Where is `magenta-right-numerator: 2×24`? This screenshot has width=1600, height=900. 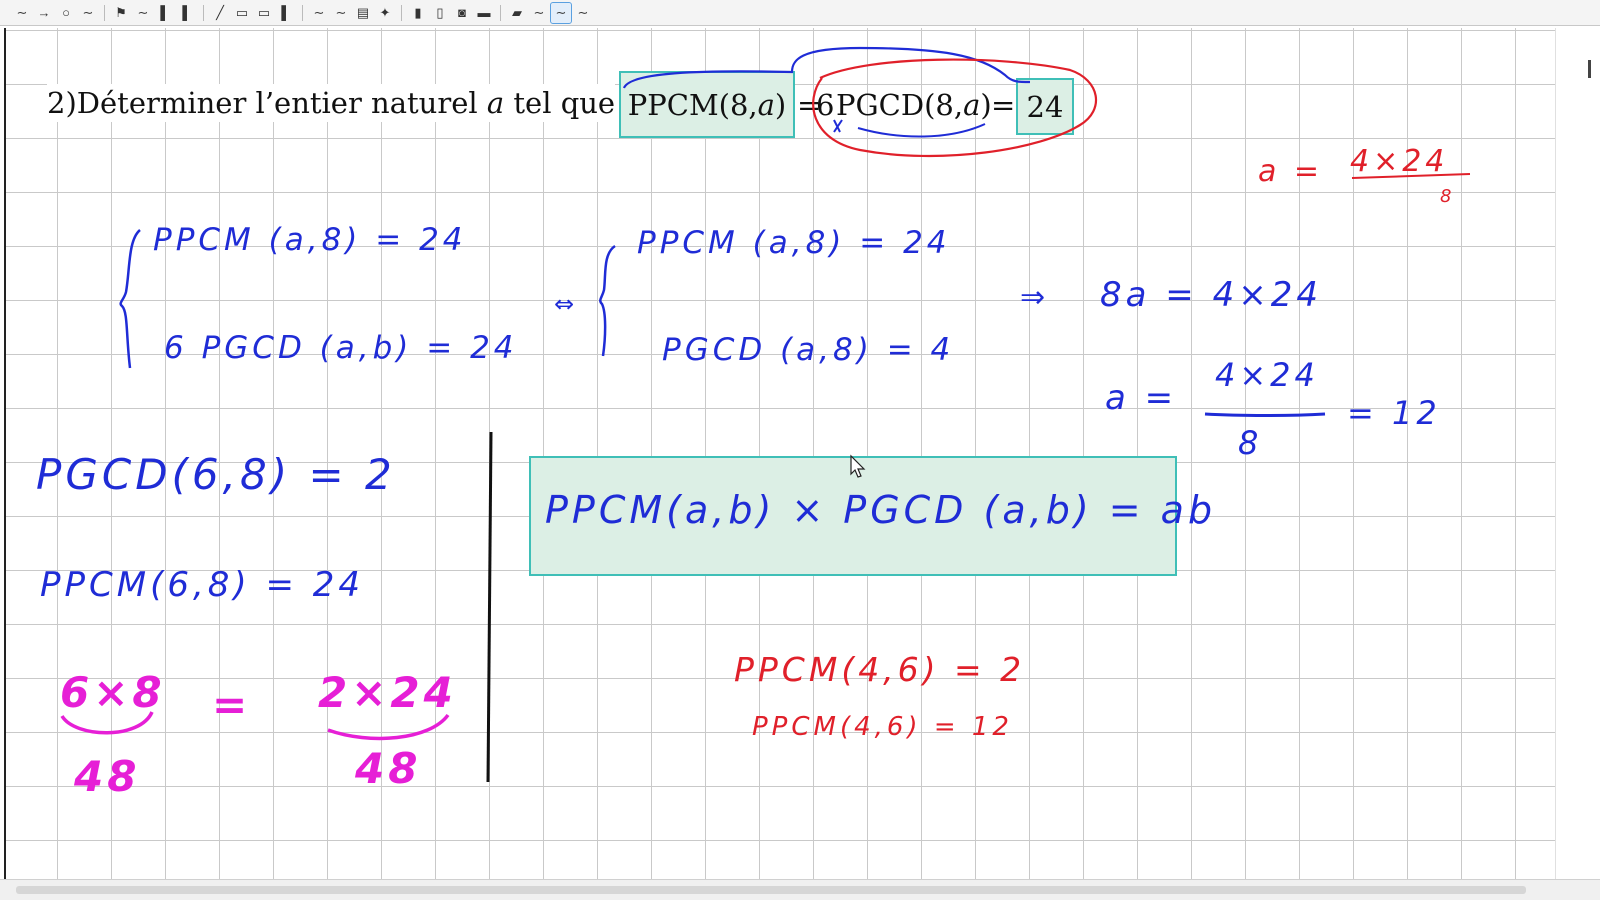
magenta-right-numerator: 2×24 is located at coordinates (387, 692).